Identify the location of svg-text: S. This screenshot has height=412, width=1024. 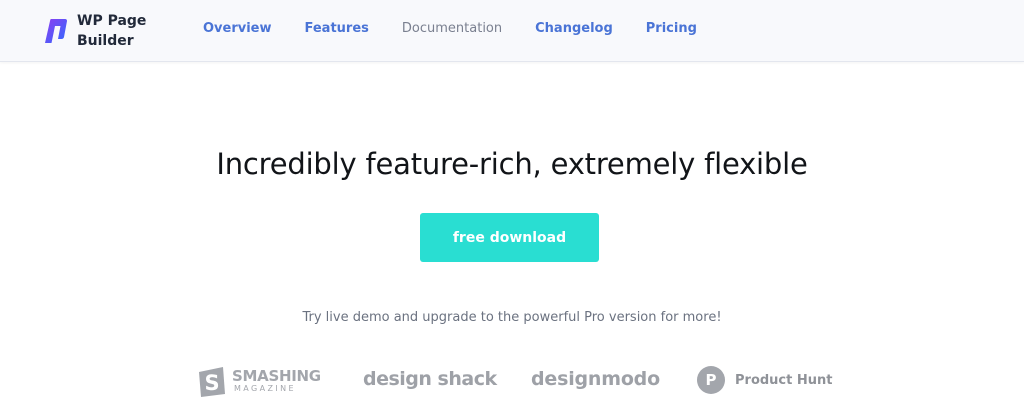
(211, 383).